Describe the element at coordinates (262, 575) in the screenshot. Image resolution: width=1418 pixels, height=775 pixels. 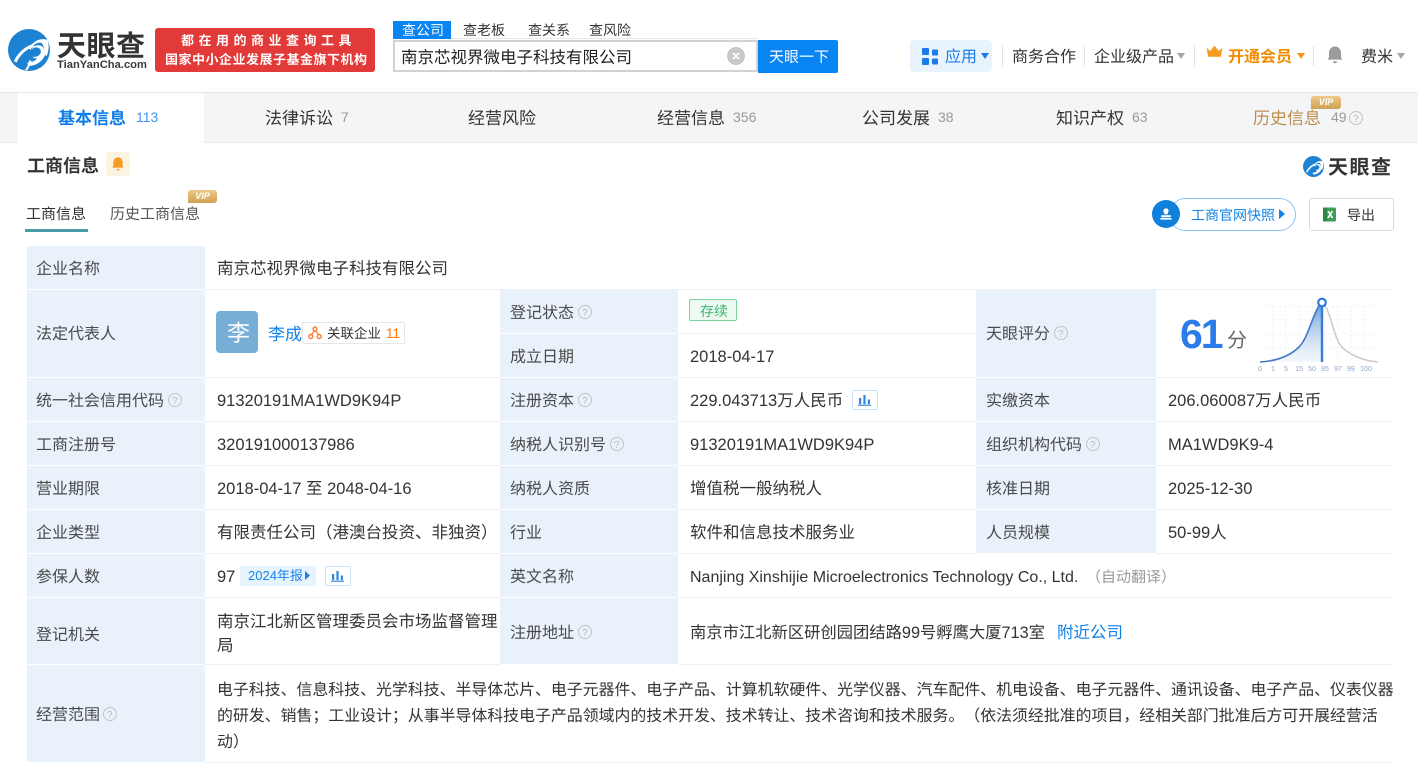
I see `svg-text: 2024` at that location.